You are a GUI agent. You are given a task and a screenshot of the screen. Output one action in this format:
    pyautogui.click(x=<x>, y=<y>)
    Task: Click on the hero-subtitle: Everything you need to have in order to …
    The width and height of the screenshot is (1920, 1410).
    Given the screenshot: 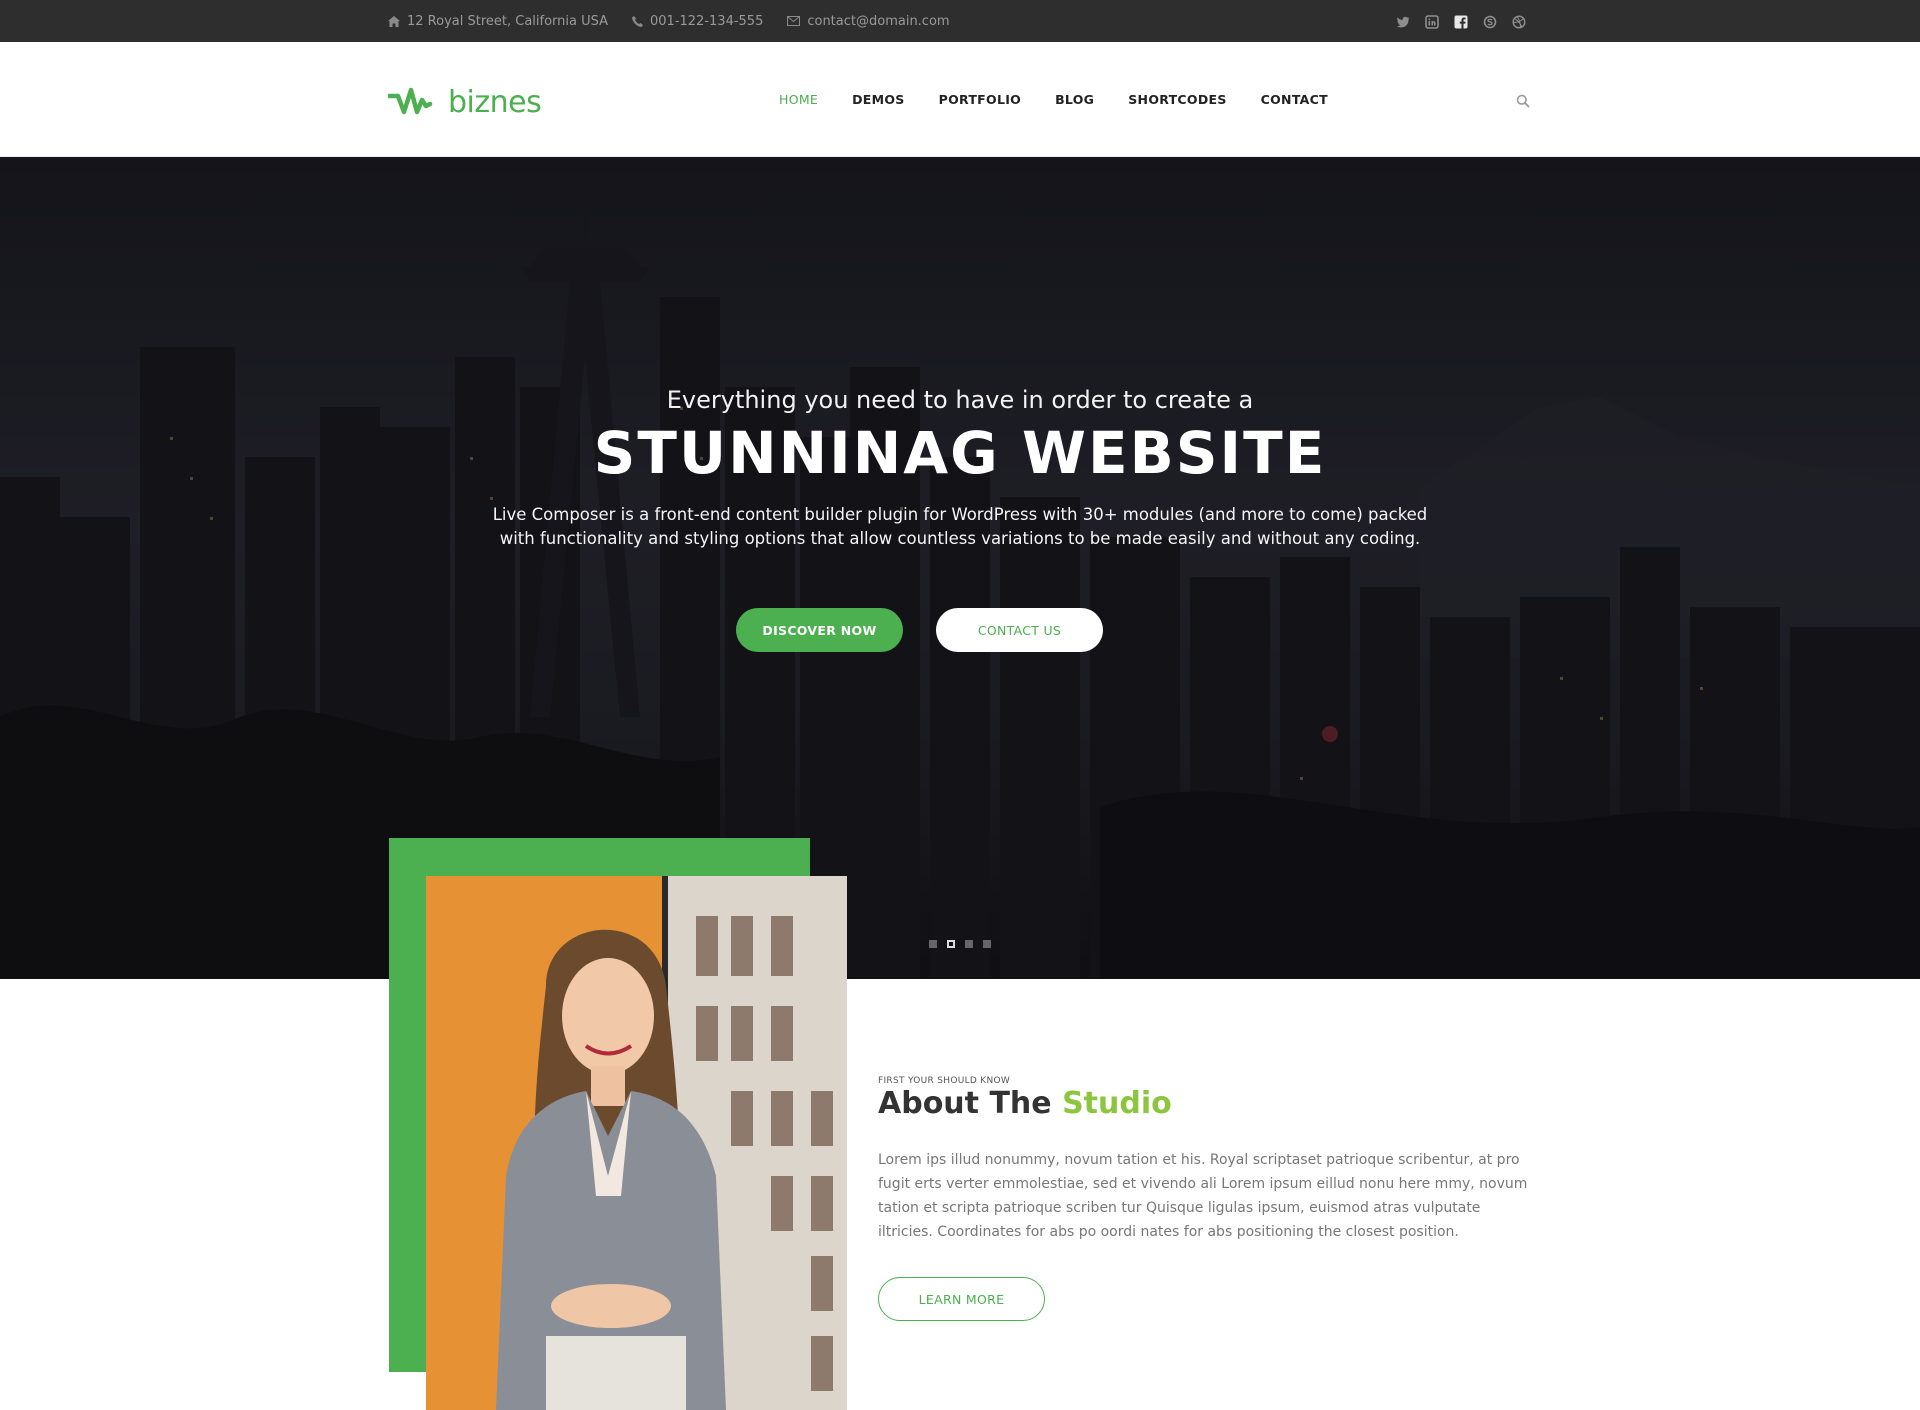 What is the action you would take?
    pyautogui.click(x=960, y=400)
    